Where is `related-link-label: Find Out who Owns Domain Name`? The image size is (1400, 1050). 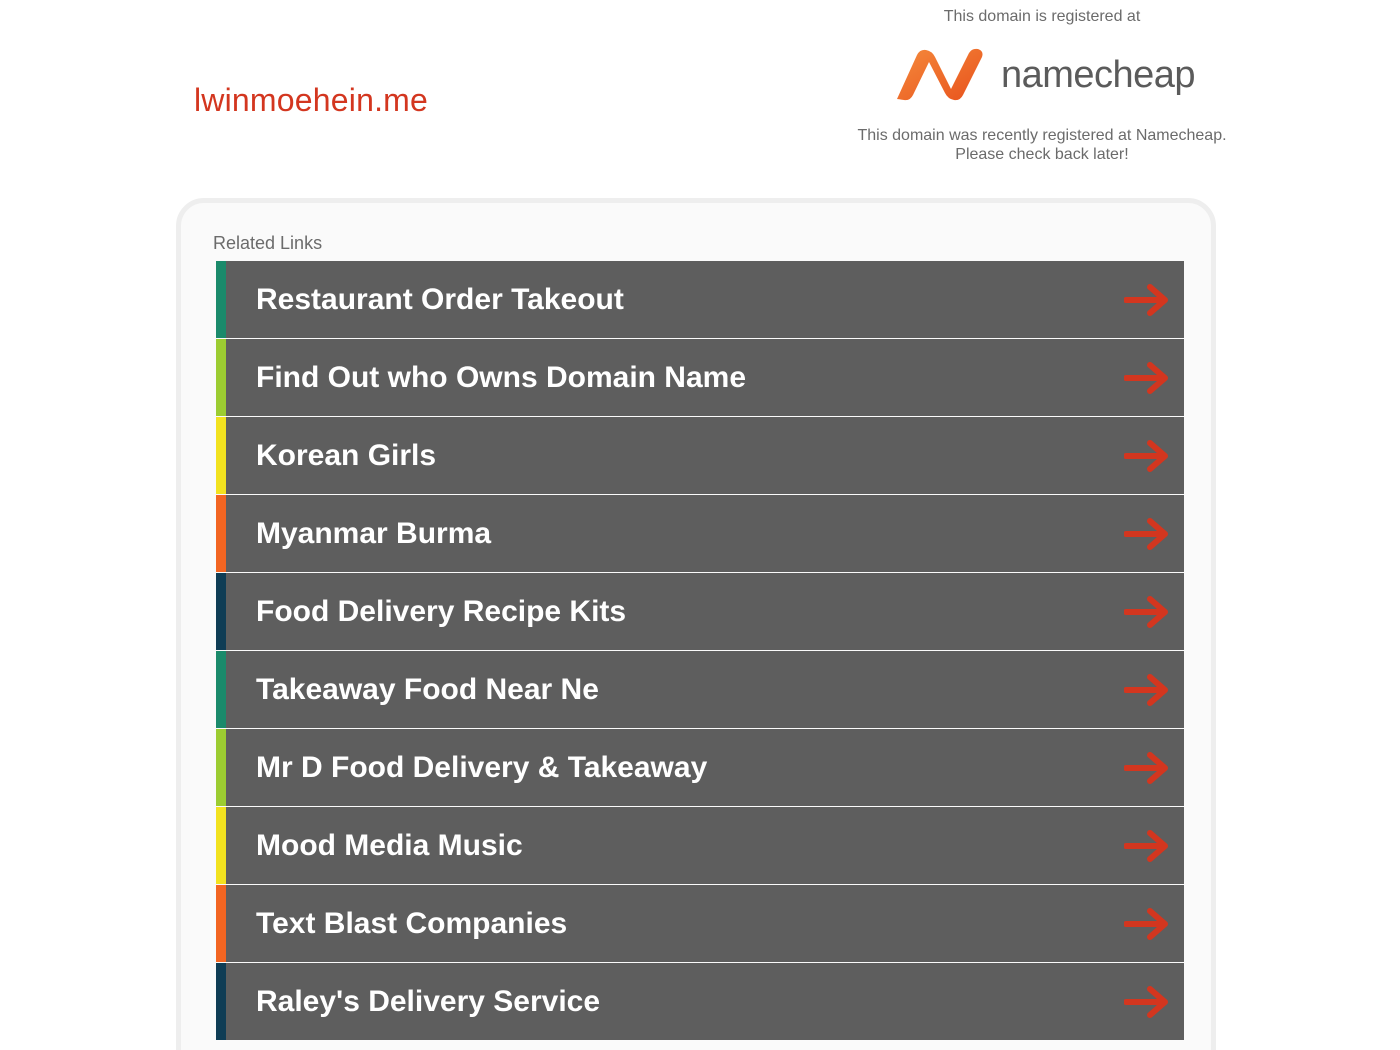
related-link-label: Find Out who Owns Domain Name is located at coordinates (501, 377).